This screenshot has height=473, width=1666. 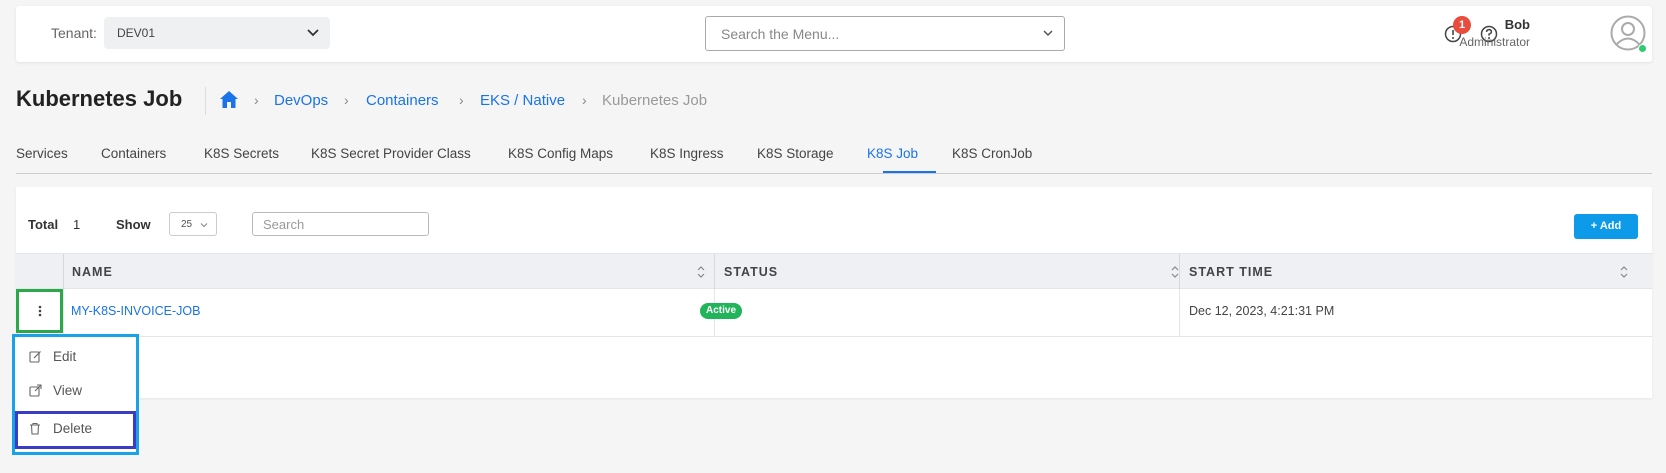 What do you see at coordinates (1462, 25) in the screenshot?
I see `alert-count-badge: 1` at bounding box center [1462, 25].